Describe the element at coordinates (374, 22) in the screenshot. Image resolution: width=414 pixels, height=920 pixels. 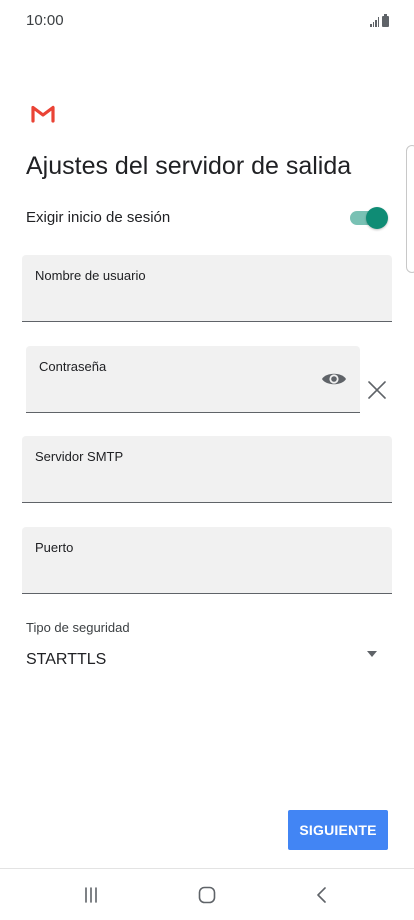
I see `signal-icon` at that location.